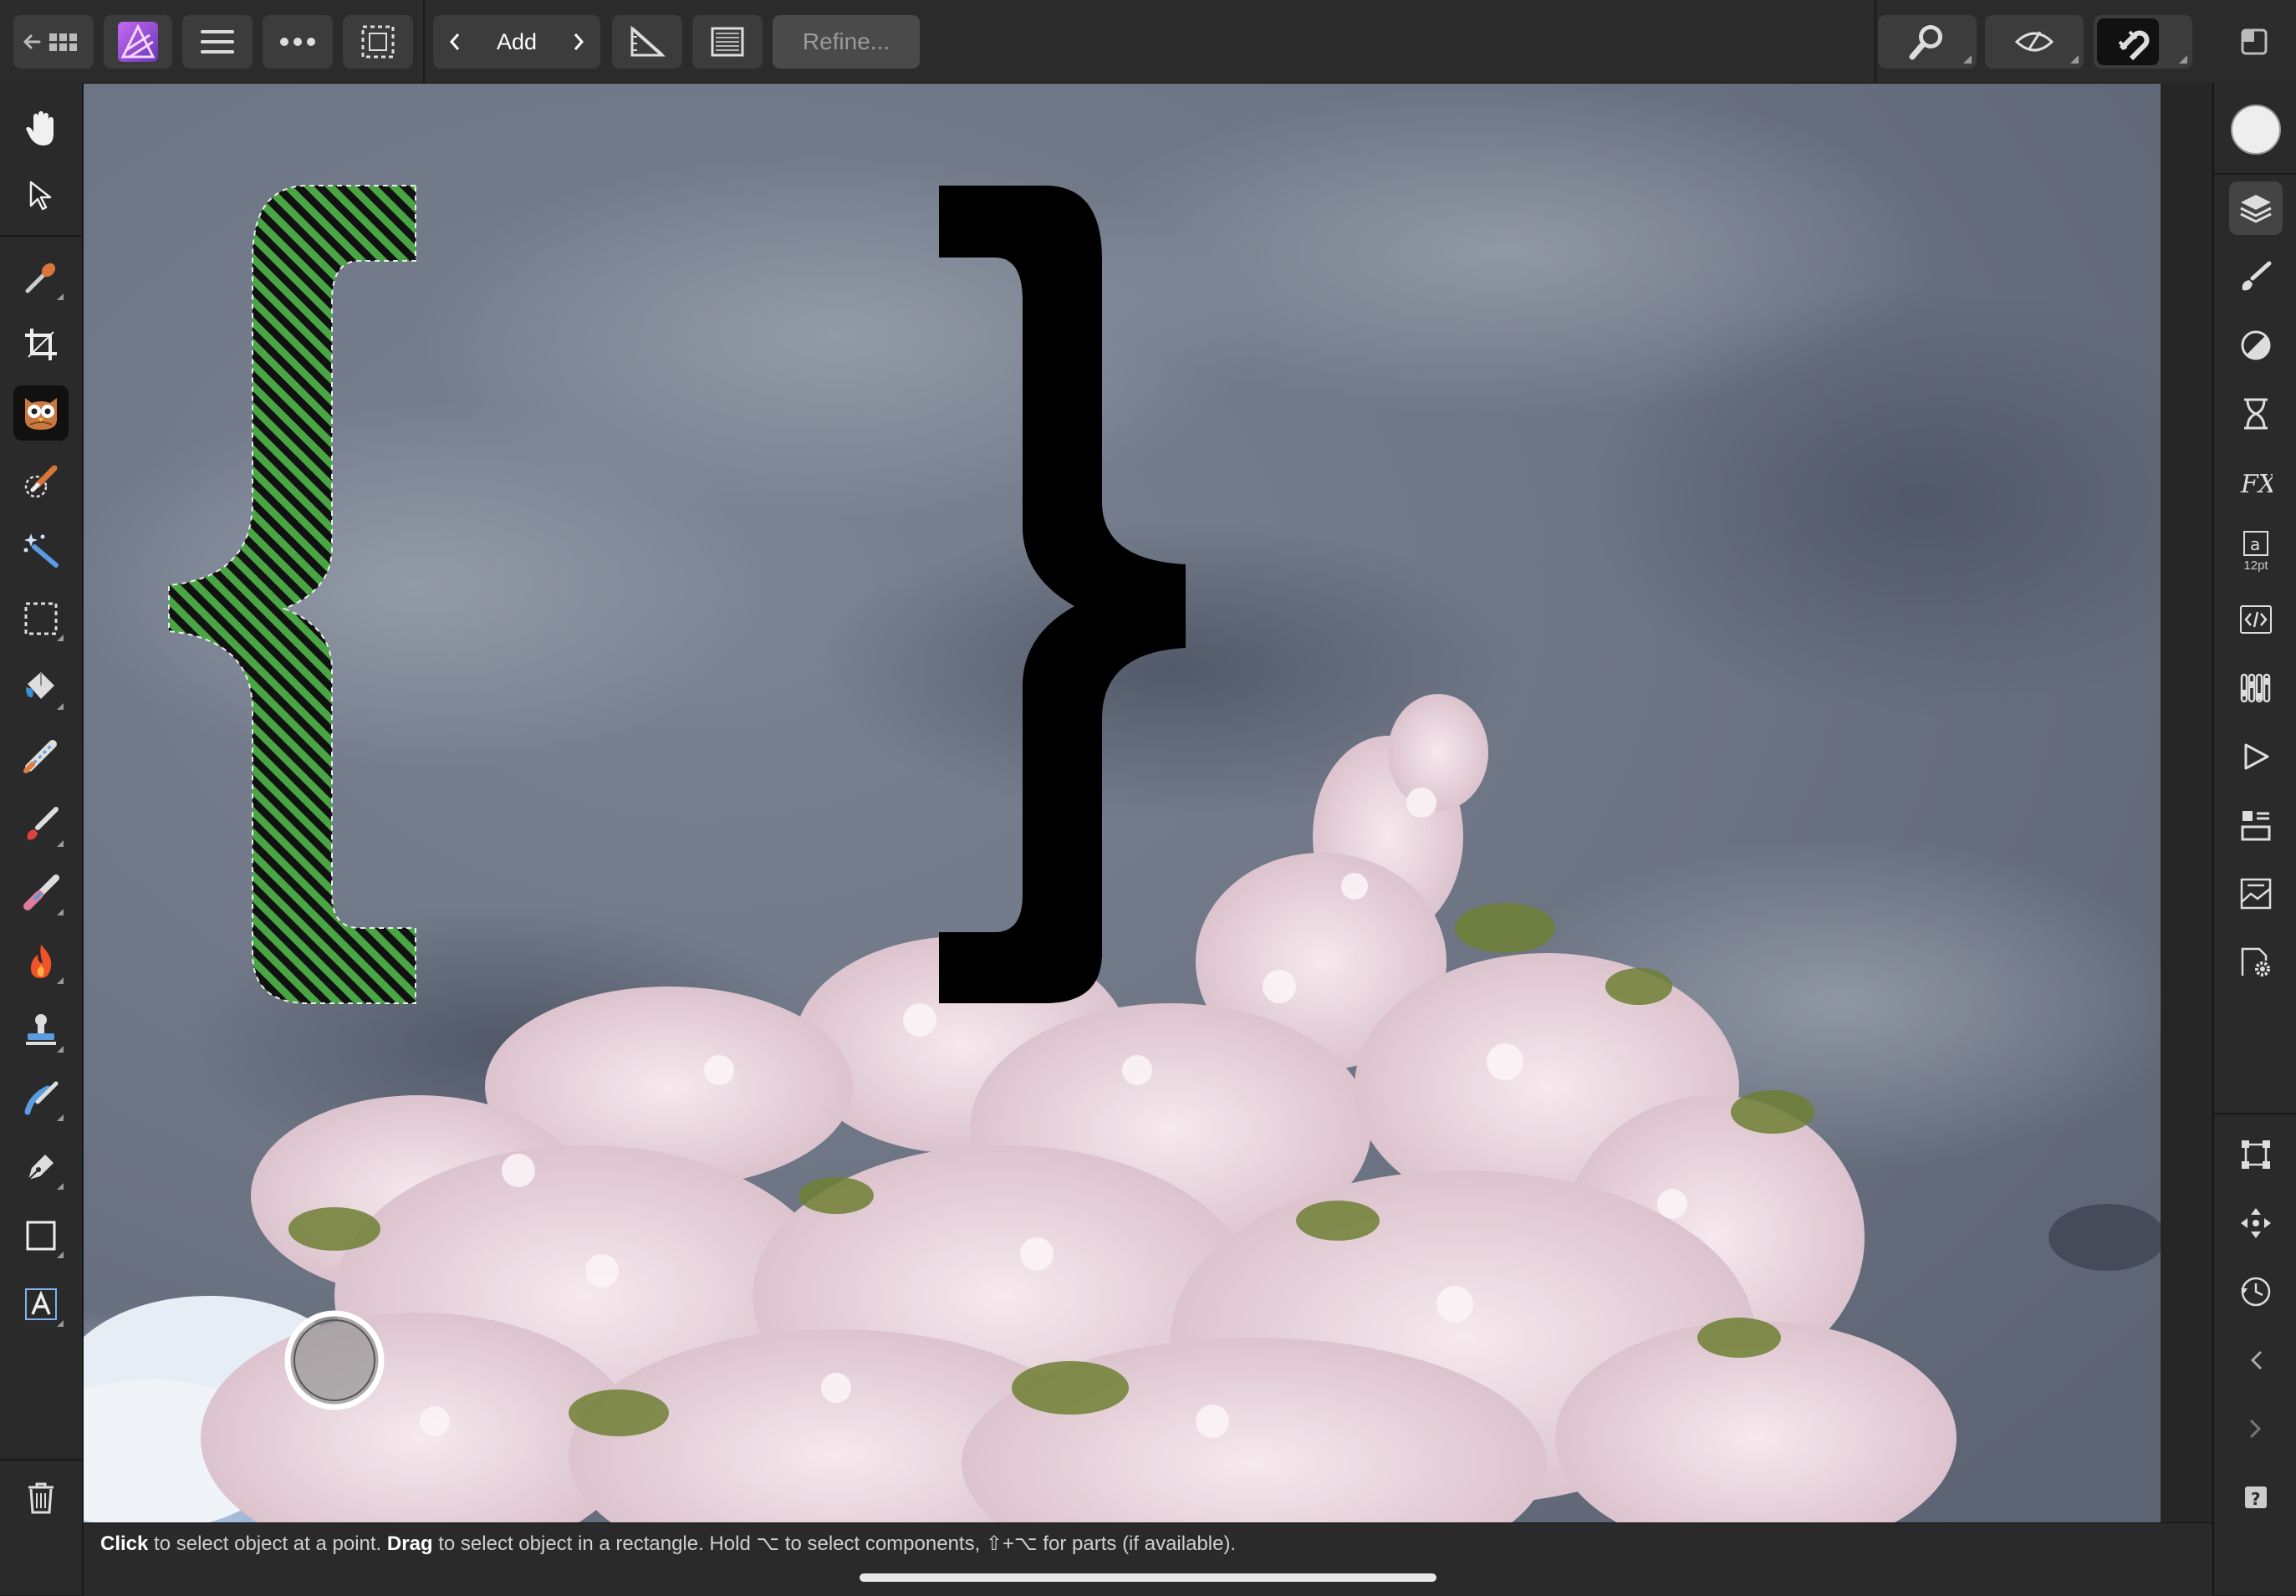 The height and width of the screenshot is (1596, 2296). I want to click on clone-stamp-icon, so click(41, 1029).